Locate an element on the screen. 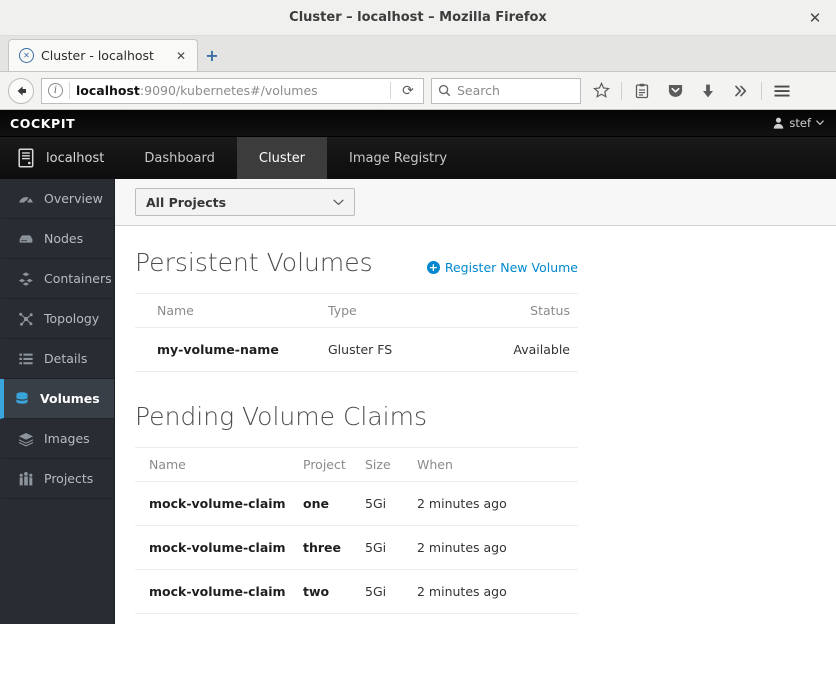  register-new-volume-label: Register New Volume is located at coordinates (511, 267).